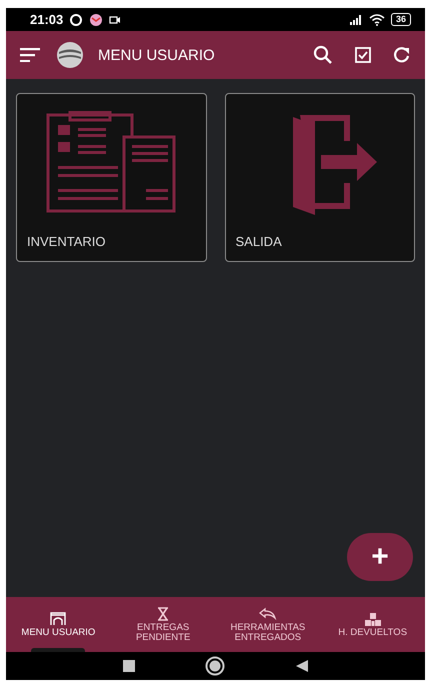  I want to click on nav-tab: H. DEVUELTOS, so click(372, 624).